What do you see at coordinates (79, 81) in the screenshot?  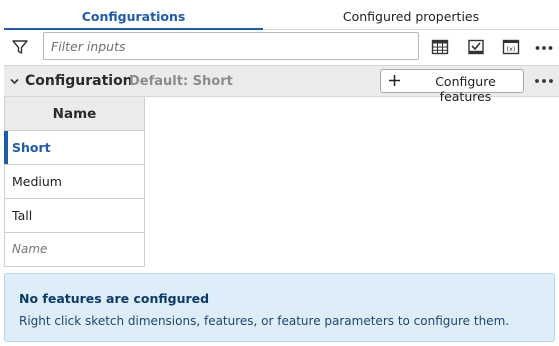 I see `section-title: Configuration` at bounding box center [79, 81].